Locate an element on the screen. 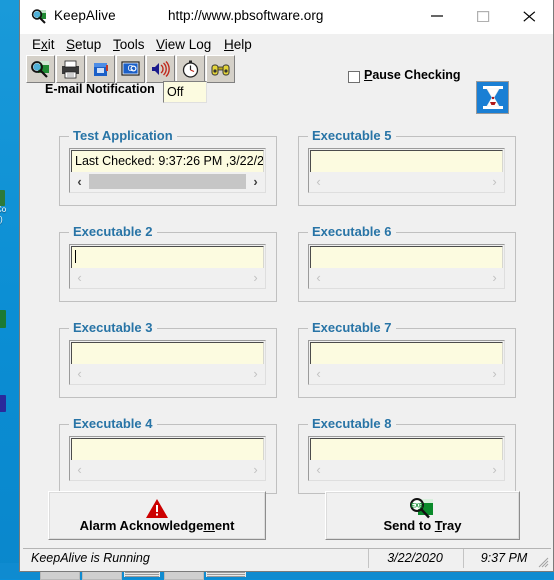 This screenshot has width=554, height=580. group-executable-3: Executable 3 ‹ › is located at coordinates (168, 363).